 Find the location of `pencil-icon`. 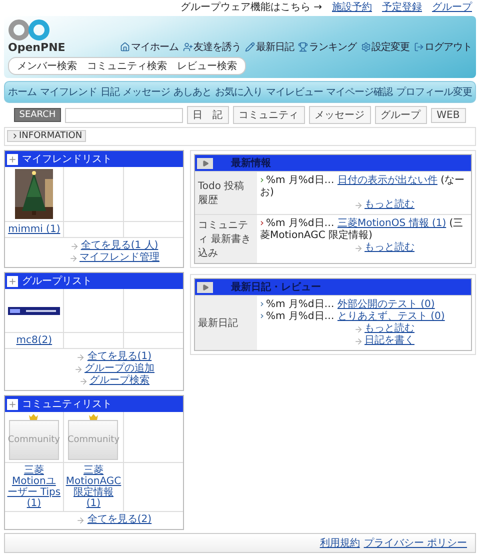

pencil-icon is located at coordinates (250, 47).